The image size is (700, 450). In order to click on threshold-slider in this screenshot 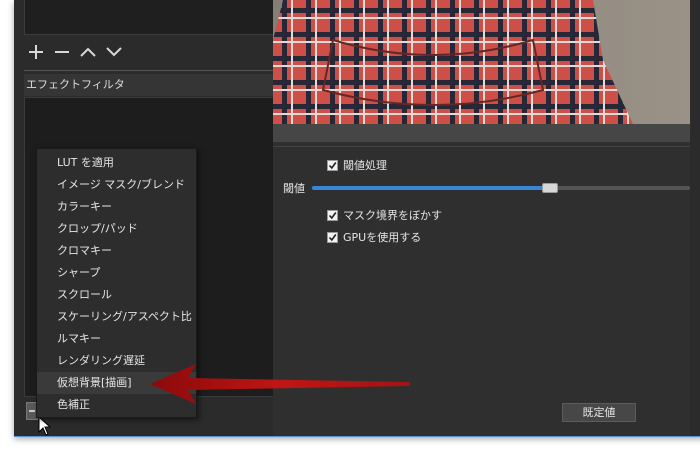, I will do `click(501, 188)`.